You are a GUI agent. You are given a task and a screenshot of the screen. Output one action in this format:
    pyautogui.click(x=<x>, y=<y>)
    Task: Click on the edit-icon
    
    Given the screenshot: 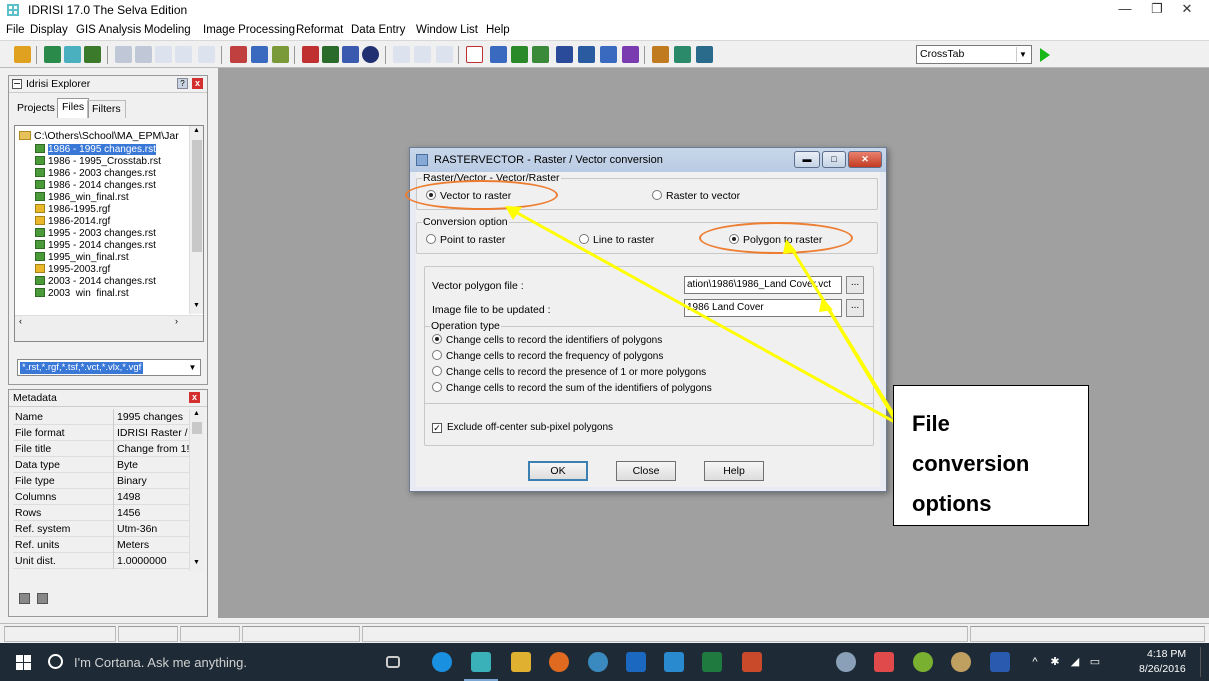 What is the action you would take?
    pyautogui.click(x=330, y=54)
    